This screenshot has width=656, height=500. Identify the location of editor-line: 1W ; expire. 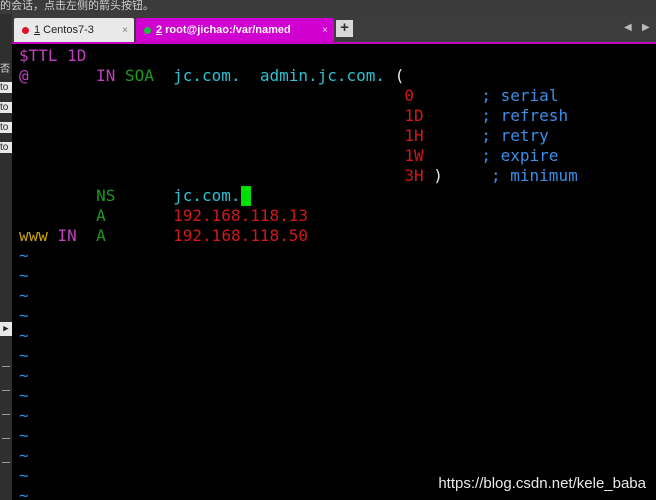
(288, 156).